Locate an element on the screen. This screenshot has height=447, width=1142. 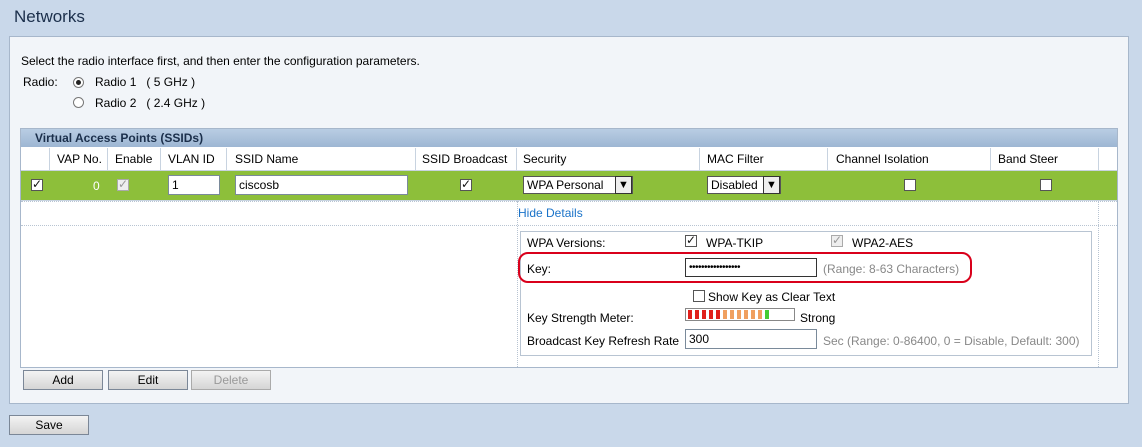
show-key-checkbox is located at coordinates (699, 296).